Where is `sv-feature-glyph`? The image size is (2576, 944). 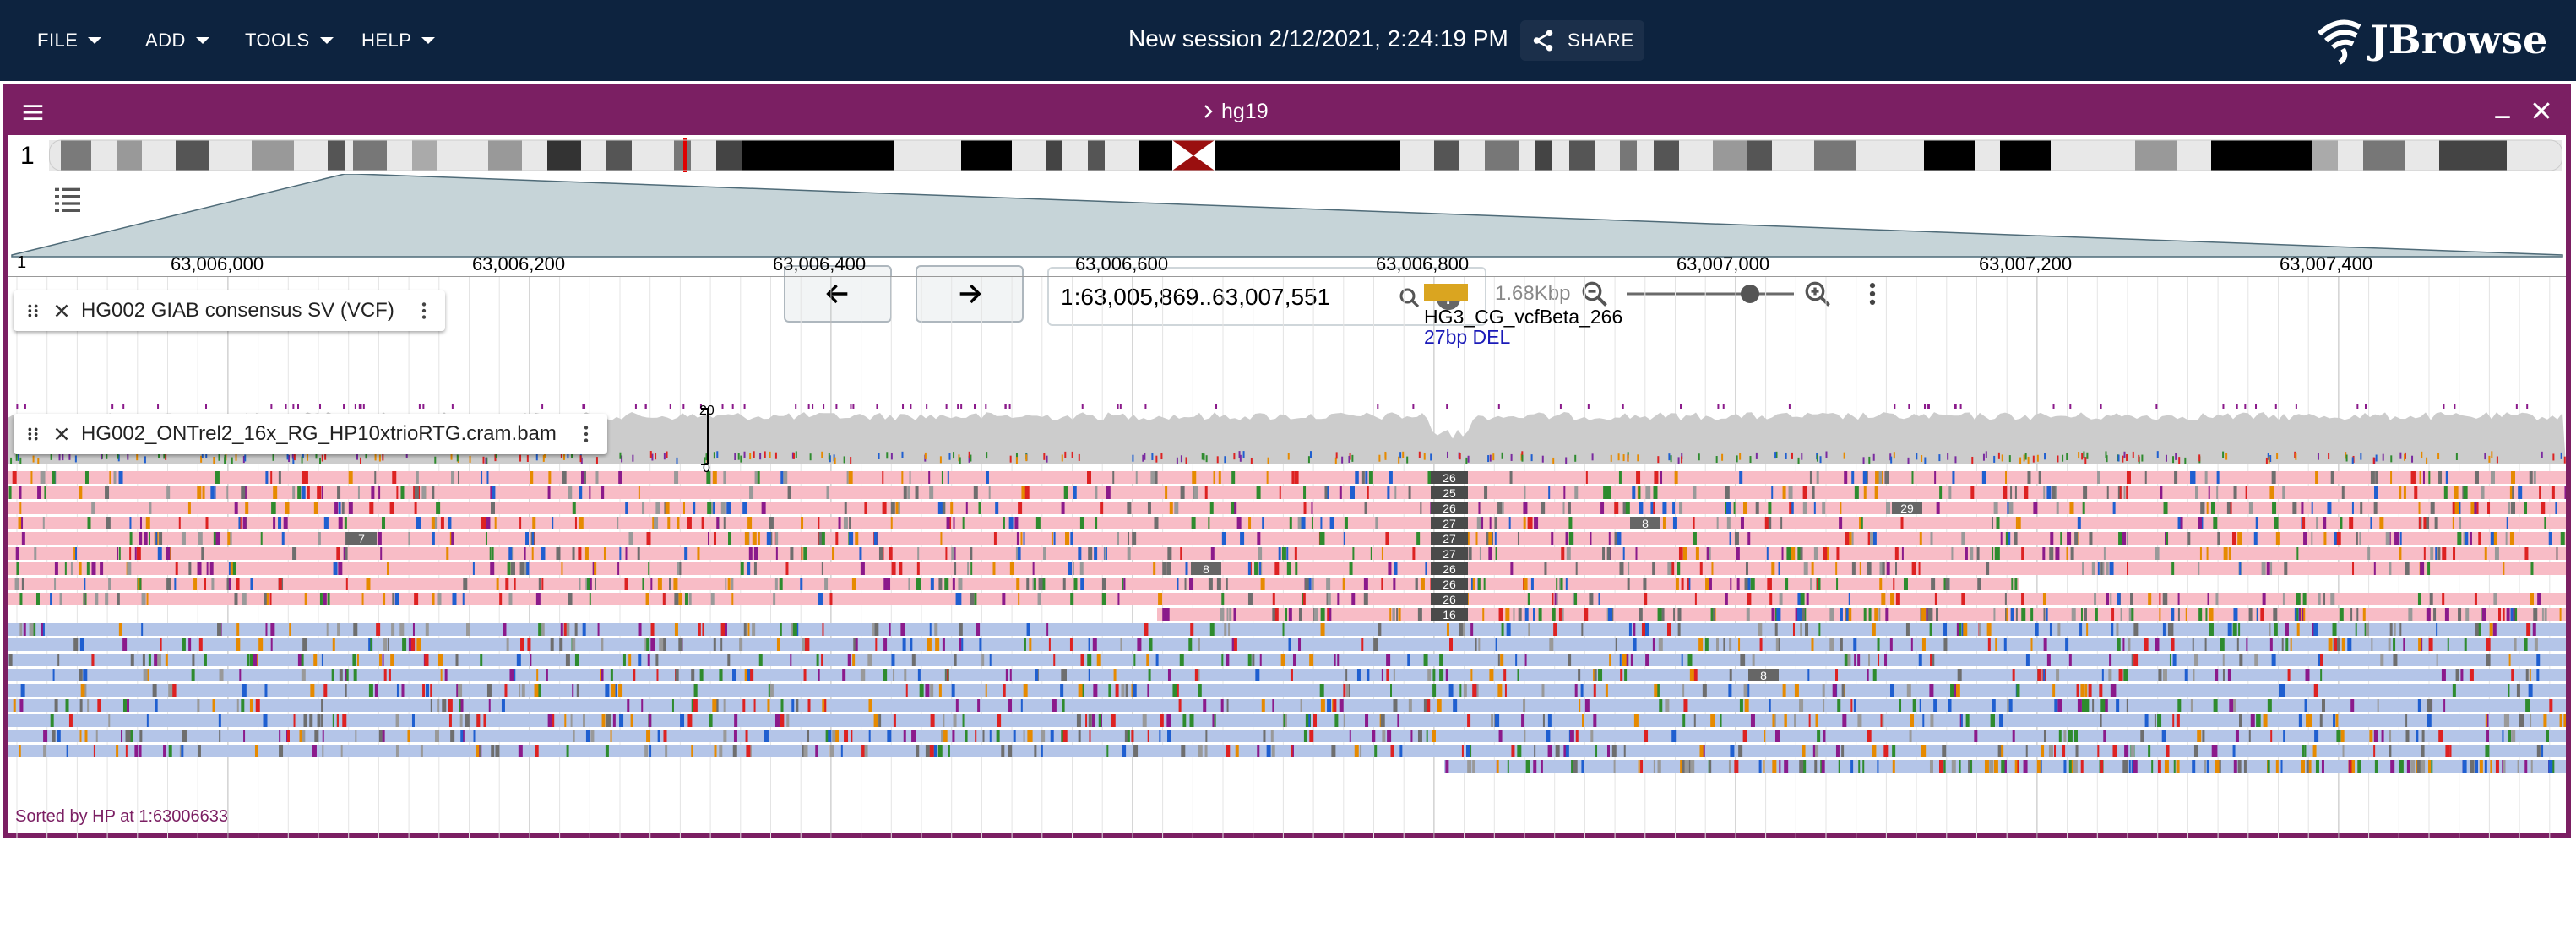 sv-feature-glyph is located at coordinates (1446, 292).